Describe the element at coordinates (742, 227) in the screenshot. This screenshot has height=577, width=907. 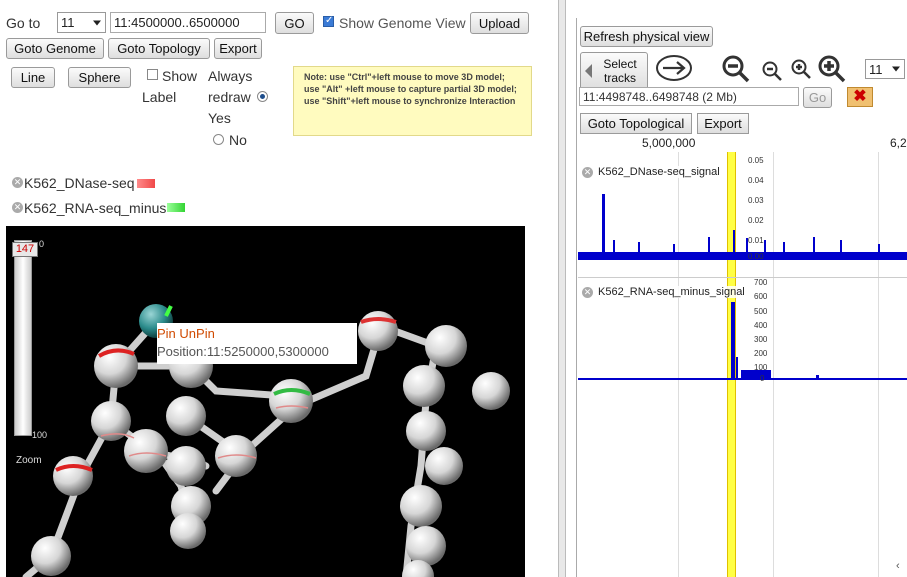
I see `dnase-signal` at that location.